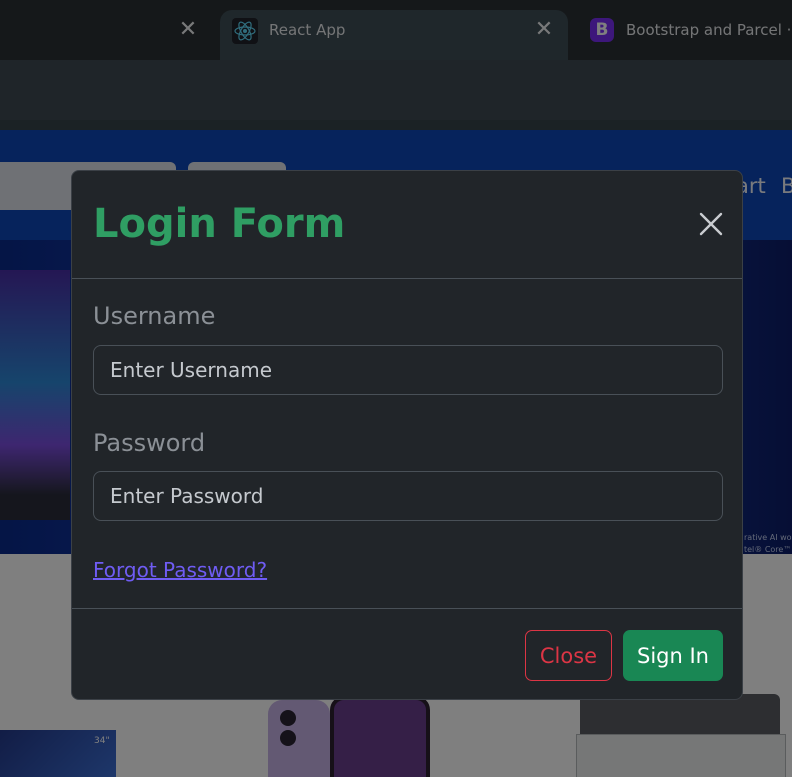 This screenshot has height=777, width=792. I want to click on username-input, so click(408, 370).